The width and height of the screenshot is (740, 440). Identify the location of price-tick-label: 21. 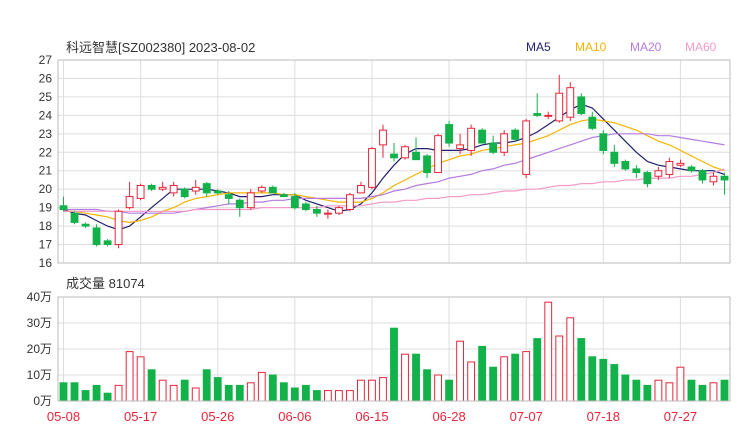
(46, 171).